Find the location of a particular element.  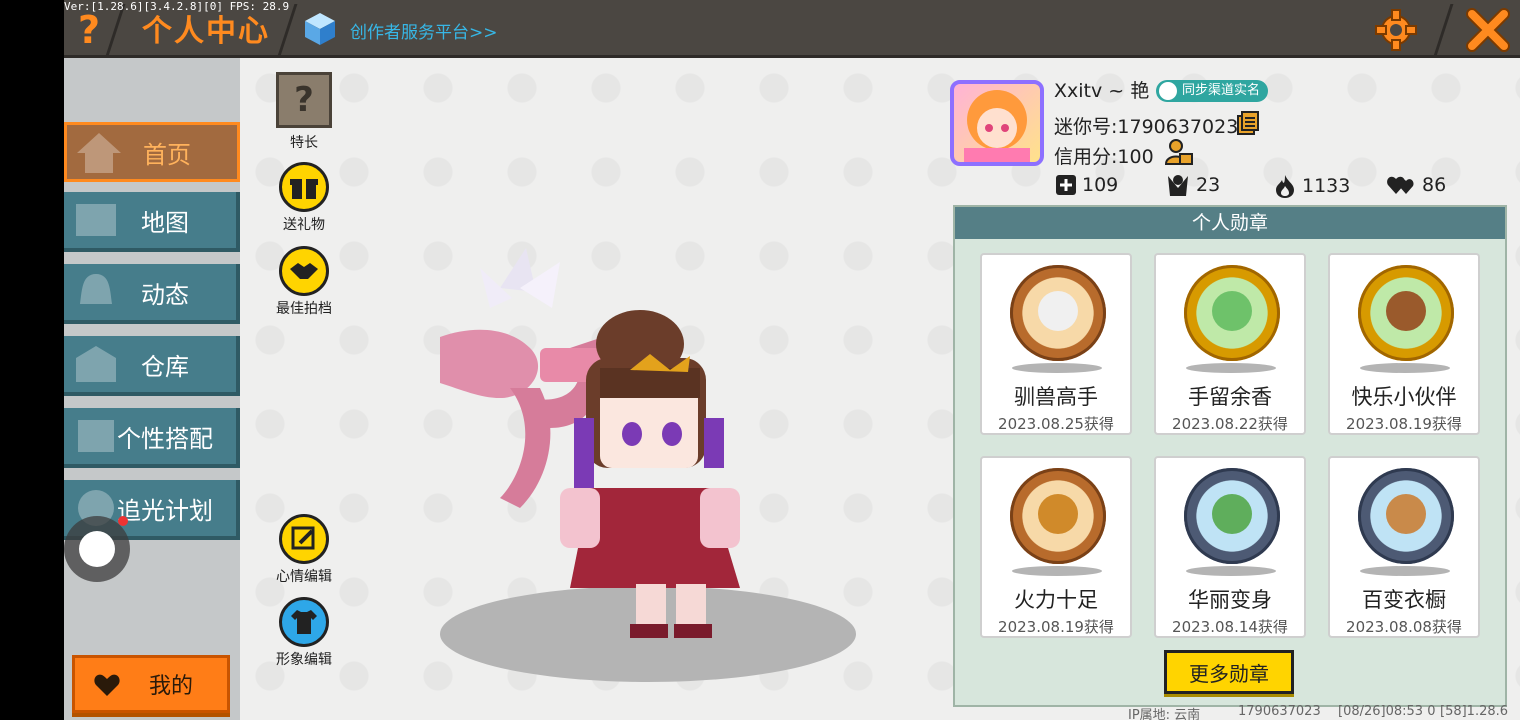

medal-name: 驯兽高手 is located at coordinates (1056, 397).